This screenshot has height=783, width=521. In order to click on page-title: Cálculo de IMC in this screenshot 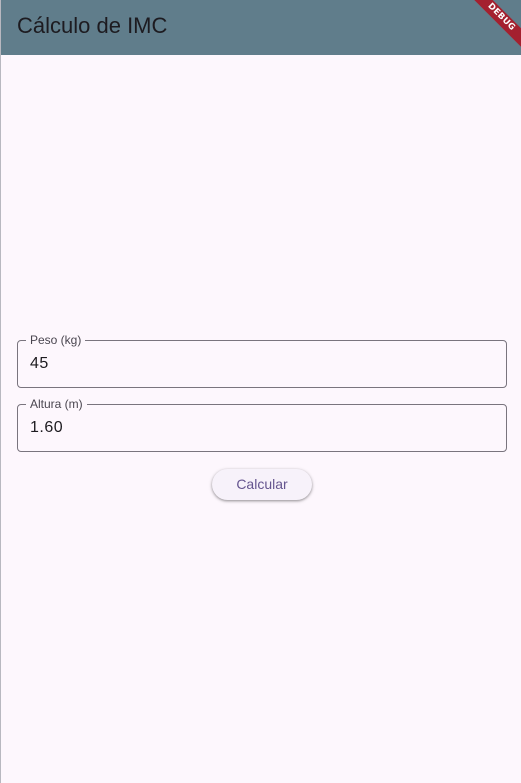, I will do `click(92, 25)`.